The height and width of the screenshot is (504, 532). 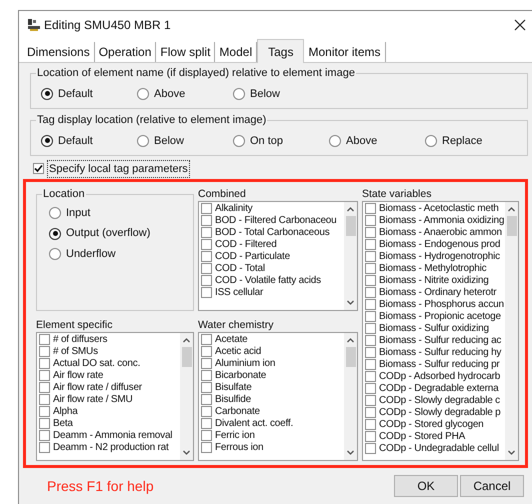 I want to click on list-item-label: Biomass - Acetoclastic meth, so click(x=439, y=208).